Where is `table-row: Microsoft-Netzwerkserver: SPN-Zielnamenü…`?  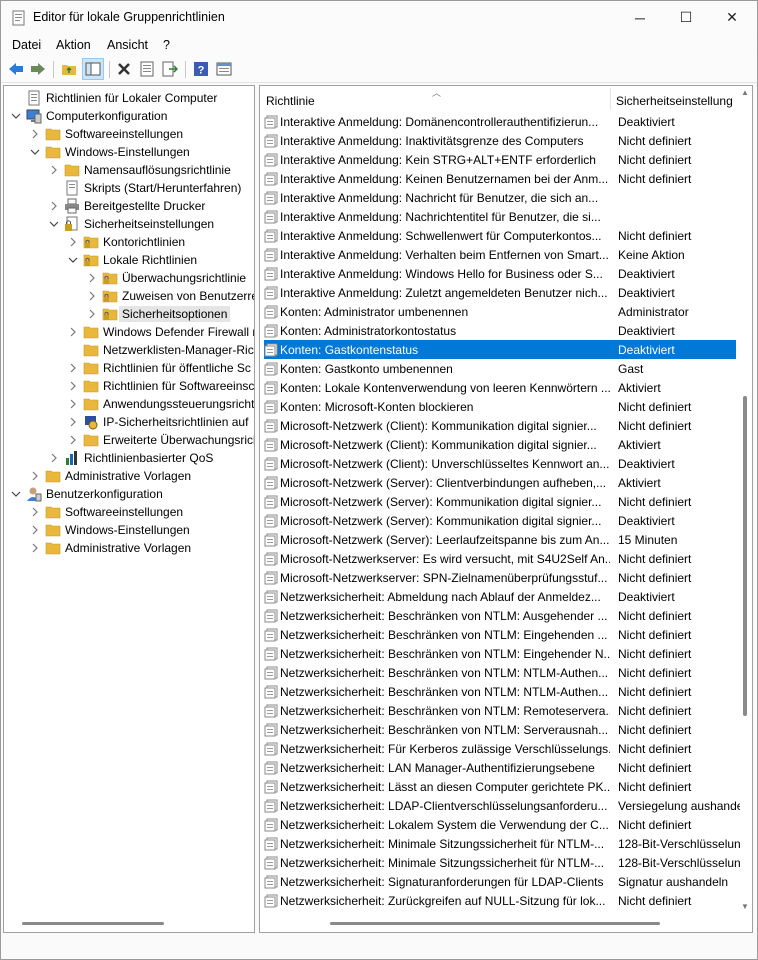
table-row: Microsoft-Netzwerkserver: SPN-Zielnamenü… is located at coordinates (500, 577).